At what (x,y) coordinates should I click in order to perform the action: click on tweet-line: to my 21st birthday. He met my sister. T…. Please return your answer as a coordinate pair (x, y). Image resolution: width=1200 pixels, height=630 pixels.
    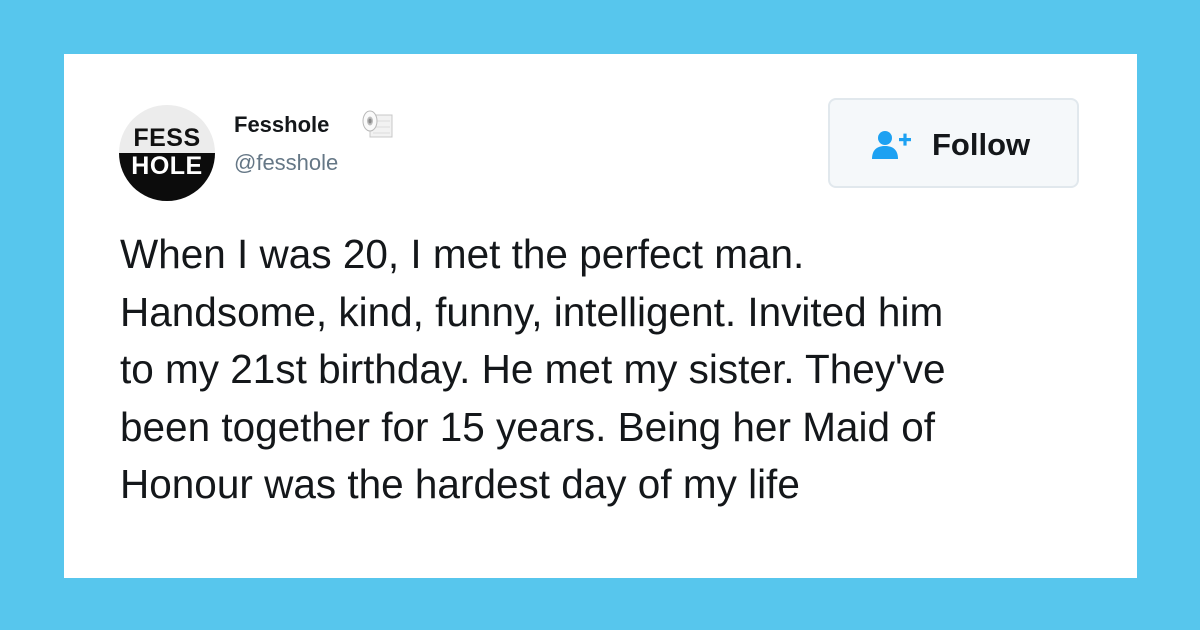
    Looking at the image, I should click on (533, 369).